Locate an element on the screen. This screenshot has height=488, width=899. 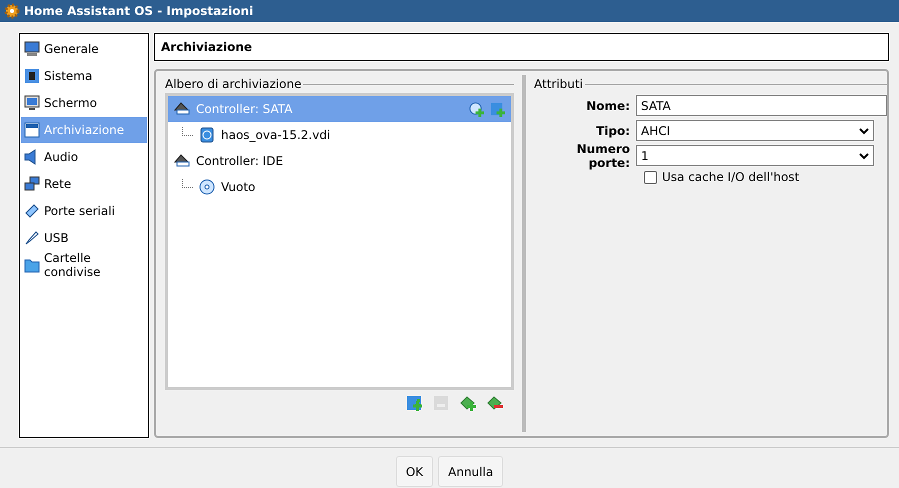
sidebar-item: Rete is located at coordinates (84, 184).